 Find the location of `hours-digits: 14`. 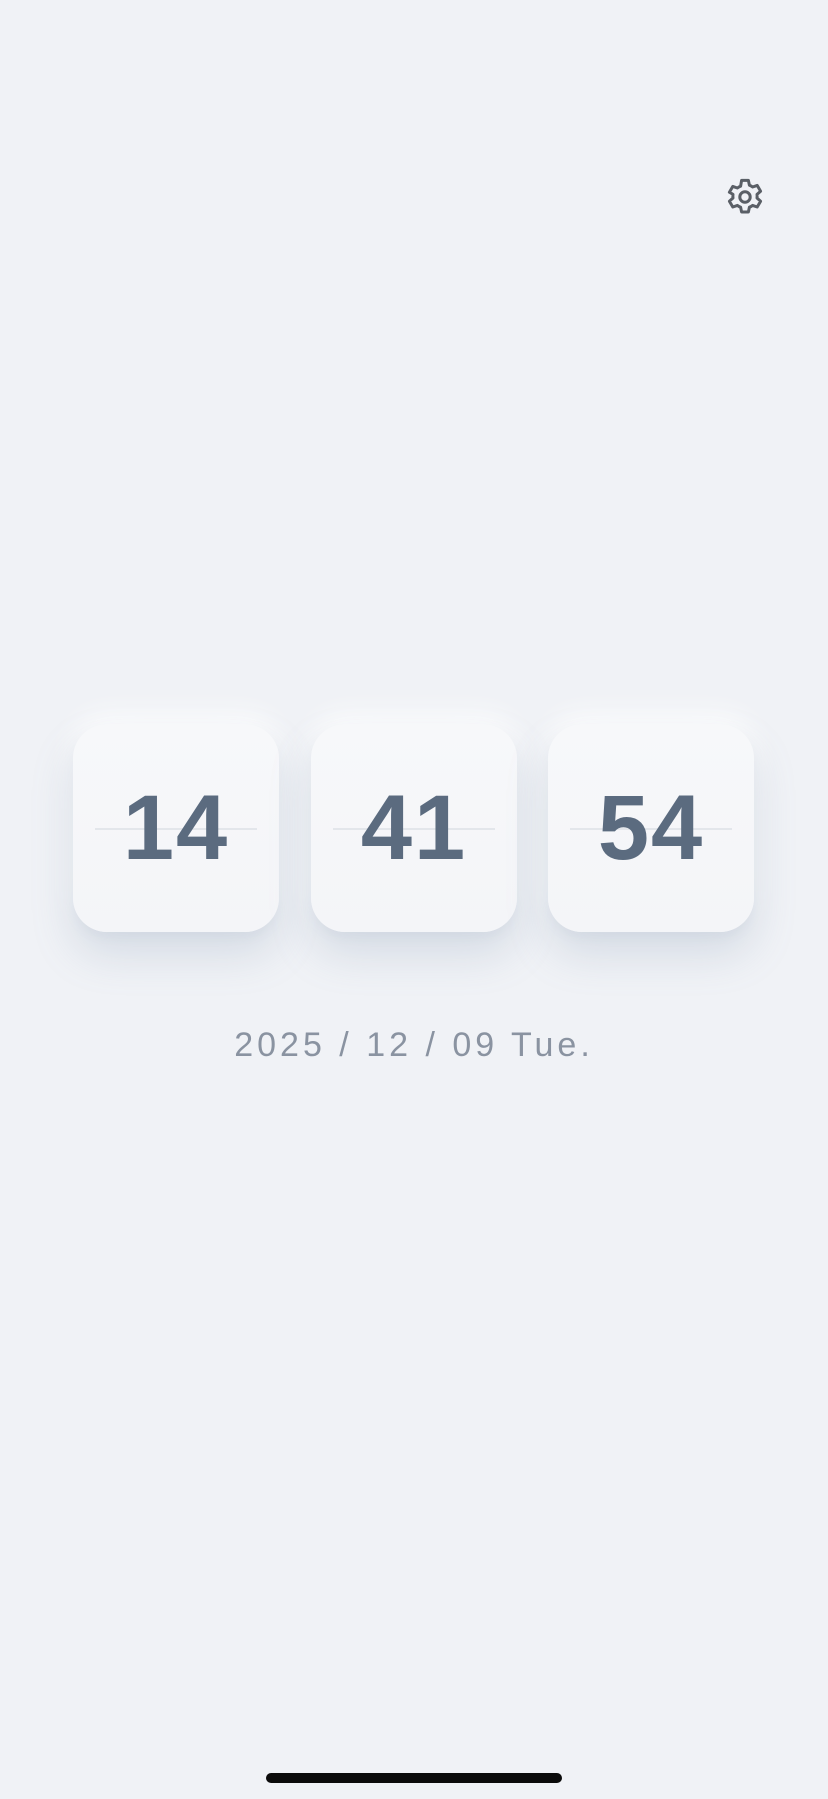

hours-digits: 14 is located at coordinates (176, 828).